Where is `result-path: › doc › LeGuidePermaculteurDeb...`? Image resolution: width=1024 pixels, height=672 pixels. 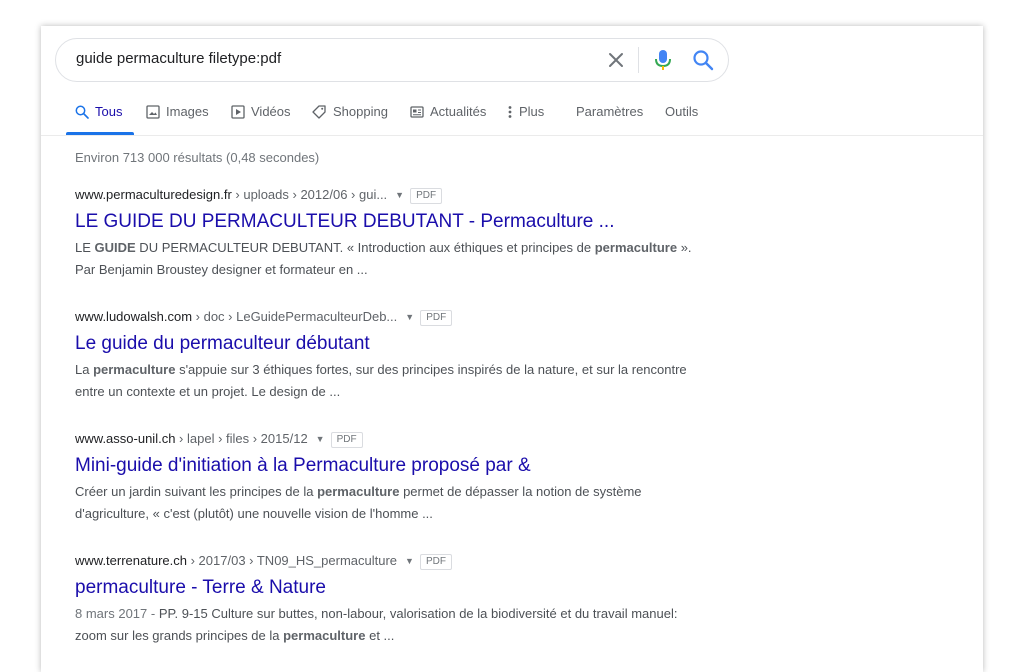
result-path: › doc › LeGuidePermaculteurDeb... is located at coordinates (295, 316).